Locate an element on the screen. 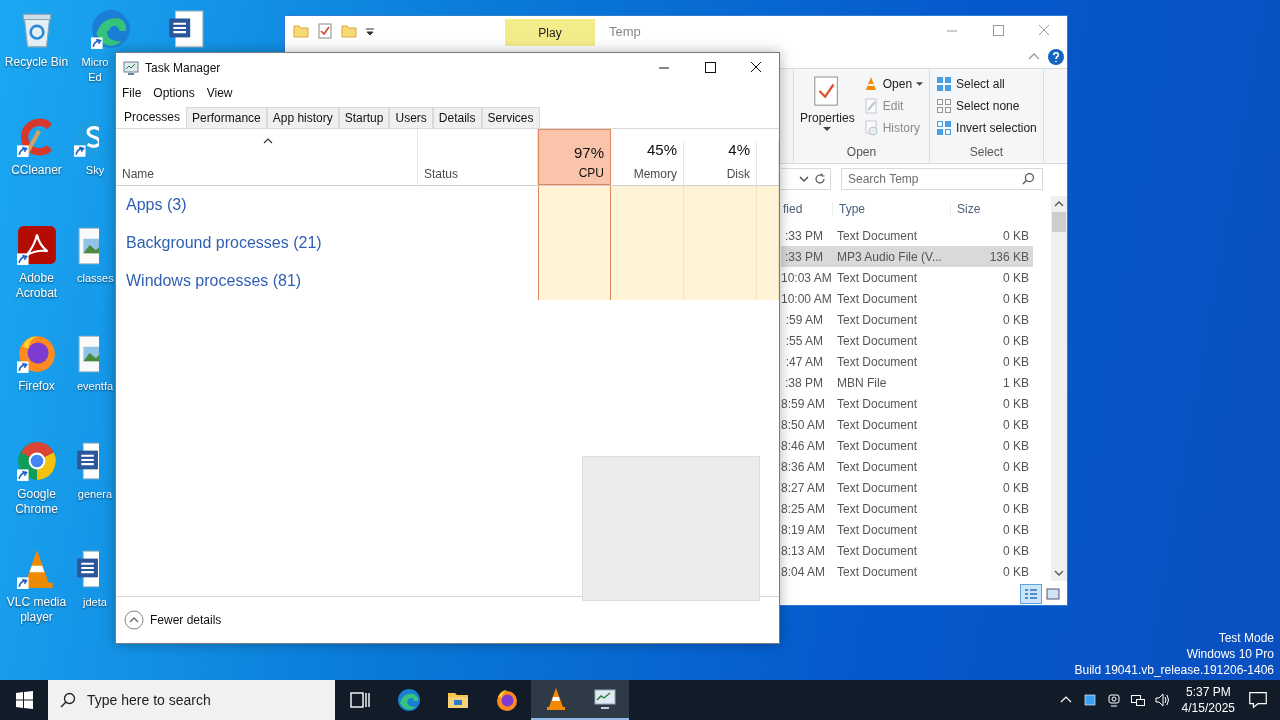  desktop-icon-label: genera is located at coordinates (95, 494).